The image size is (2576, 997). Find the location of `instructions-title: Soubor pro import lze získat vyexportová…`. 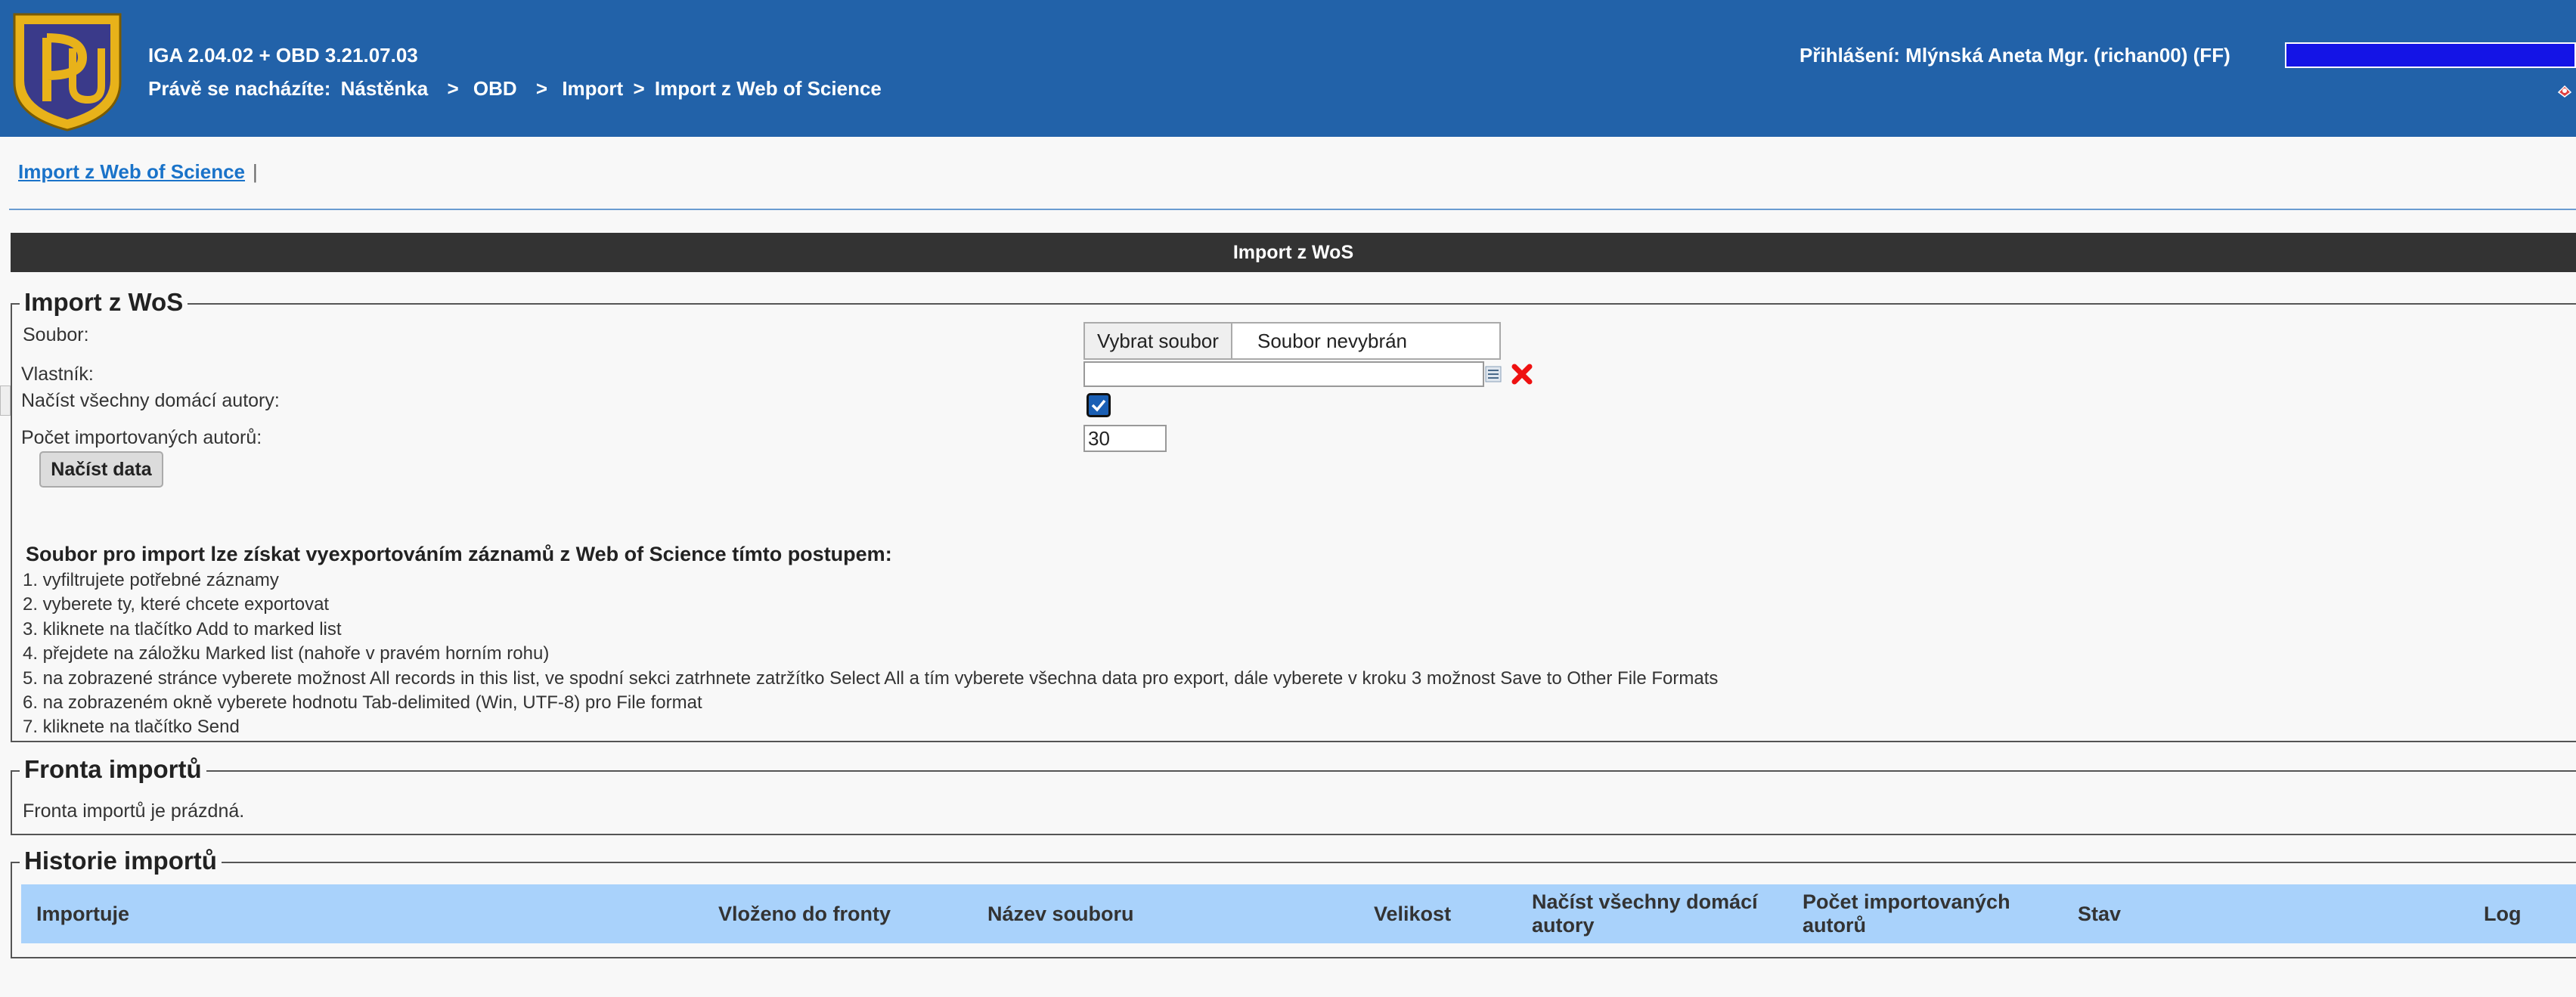

instructions-title: Soubor pro import lze získat vyexportová… is located at coordinates (459, 554).